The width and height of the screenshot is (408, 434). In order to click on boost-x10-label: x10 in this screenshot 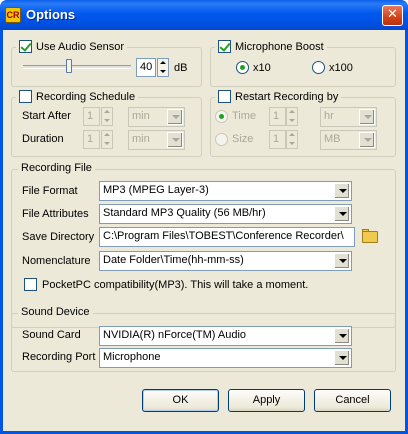, I will do `click(262, 68)`.